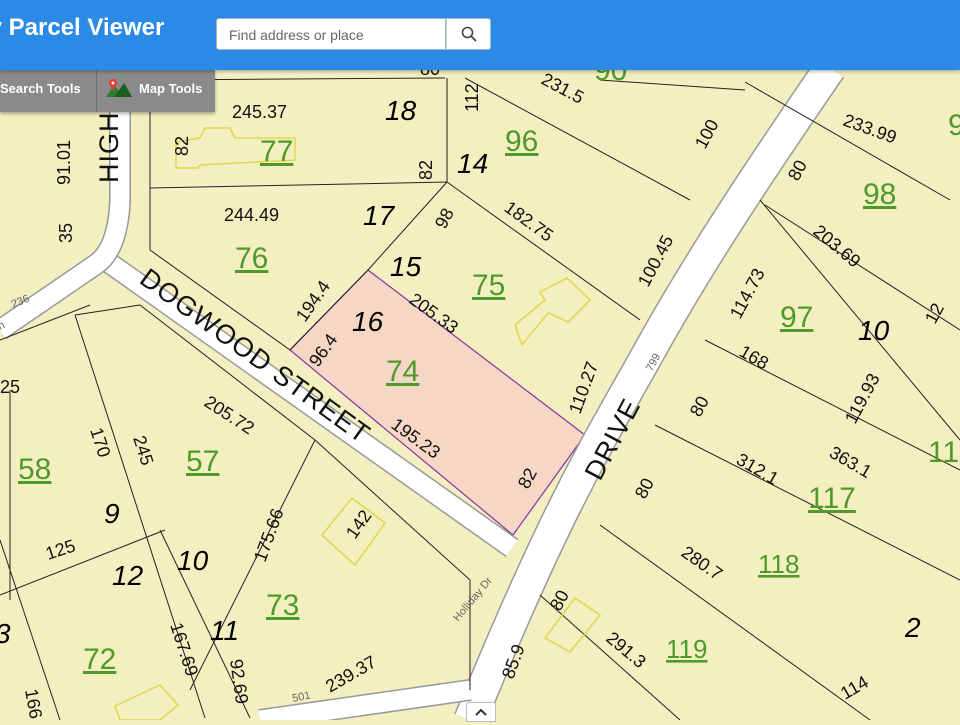 The height and width of the screenshot is (725, 960). I want to click on search-box, so click(331, 34).